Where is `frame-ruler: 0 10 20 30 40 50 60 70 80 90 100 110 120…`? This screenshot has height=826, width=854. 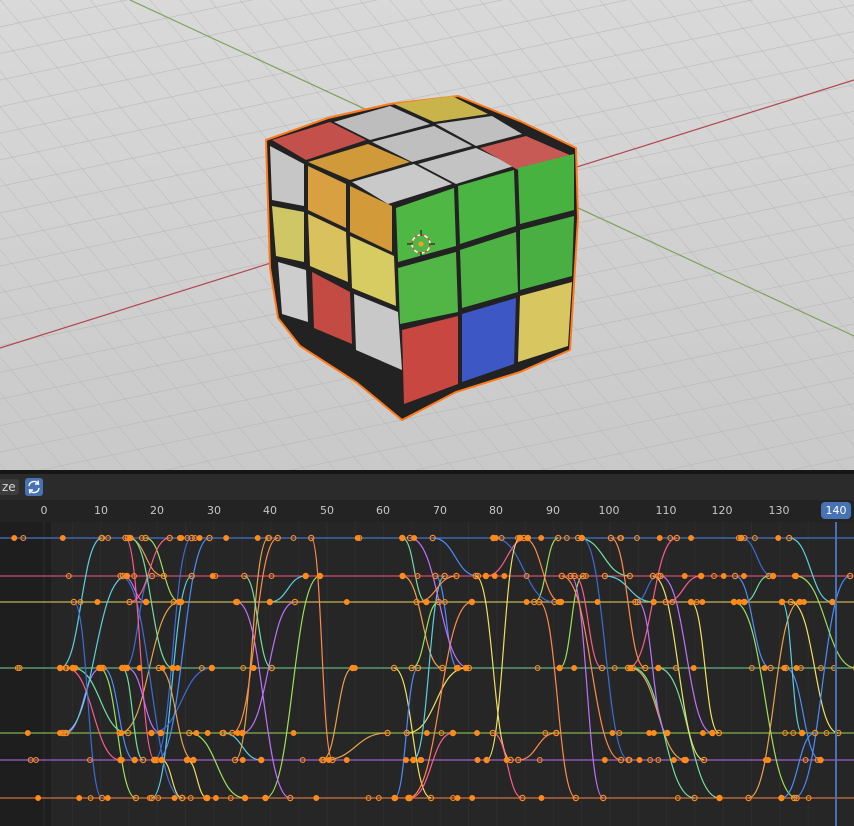 frame-ruler: 0 10 20 30 40 50 60 70 80 90 100 110 120… is located at coordinates (427, 511).